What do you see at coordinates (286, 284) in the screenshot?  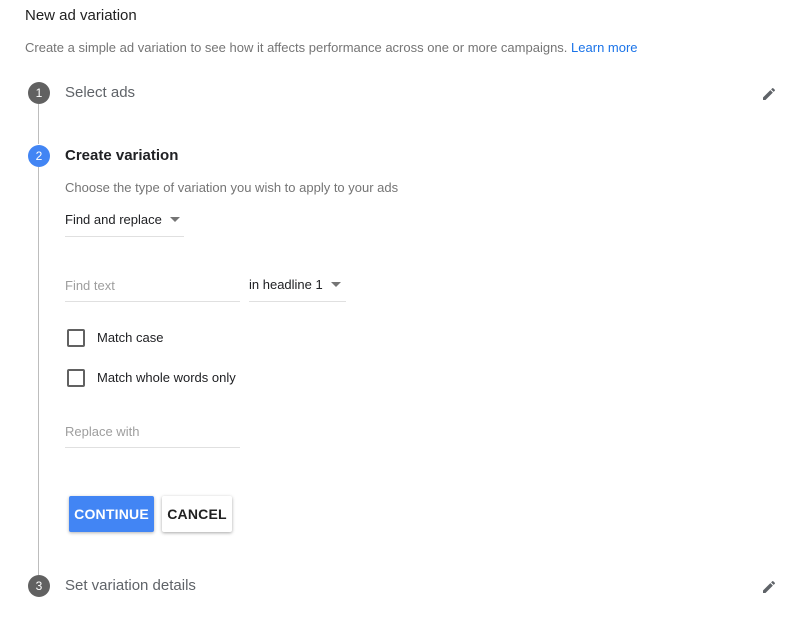 I see `find-target-value: in headline 1` at bounding box center [286, 284].